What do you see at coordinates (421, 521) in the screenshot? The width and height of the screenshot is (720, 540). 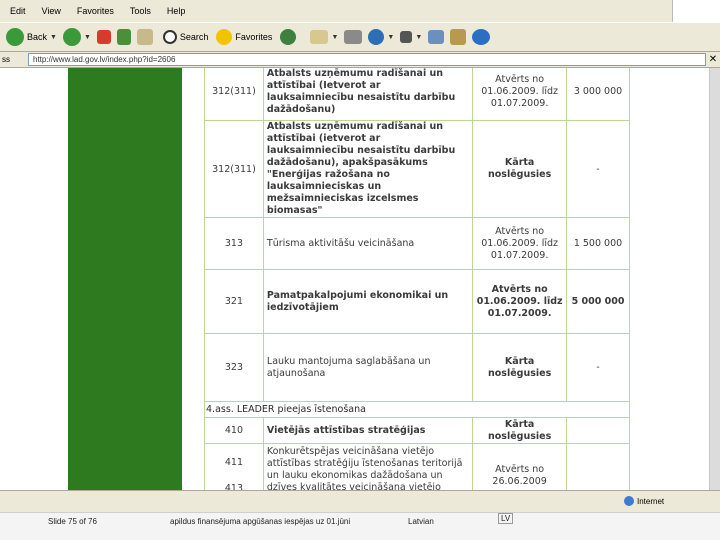 I see `language-label: Latvian` at bounding box center [421, 521].